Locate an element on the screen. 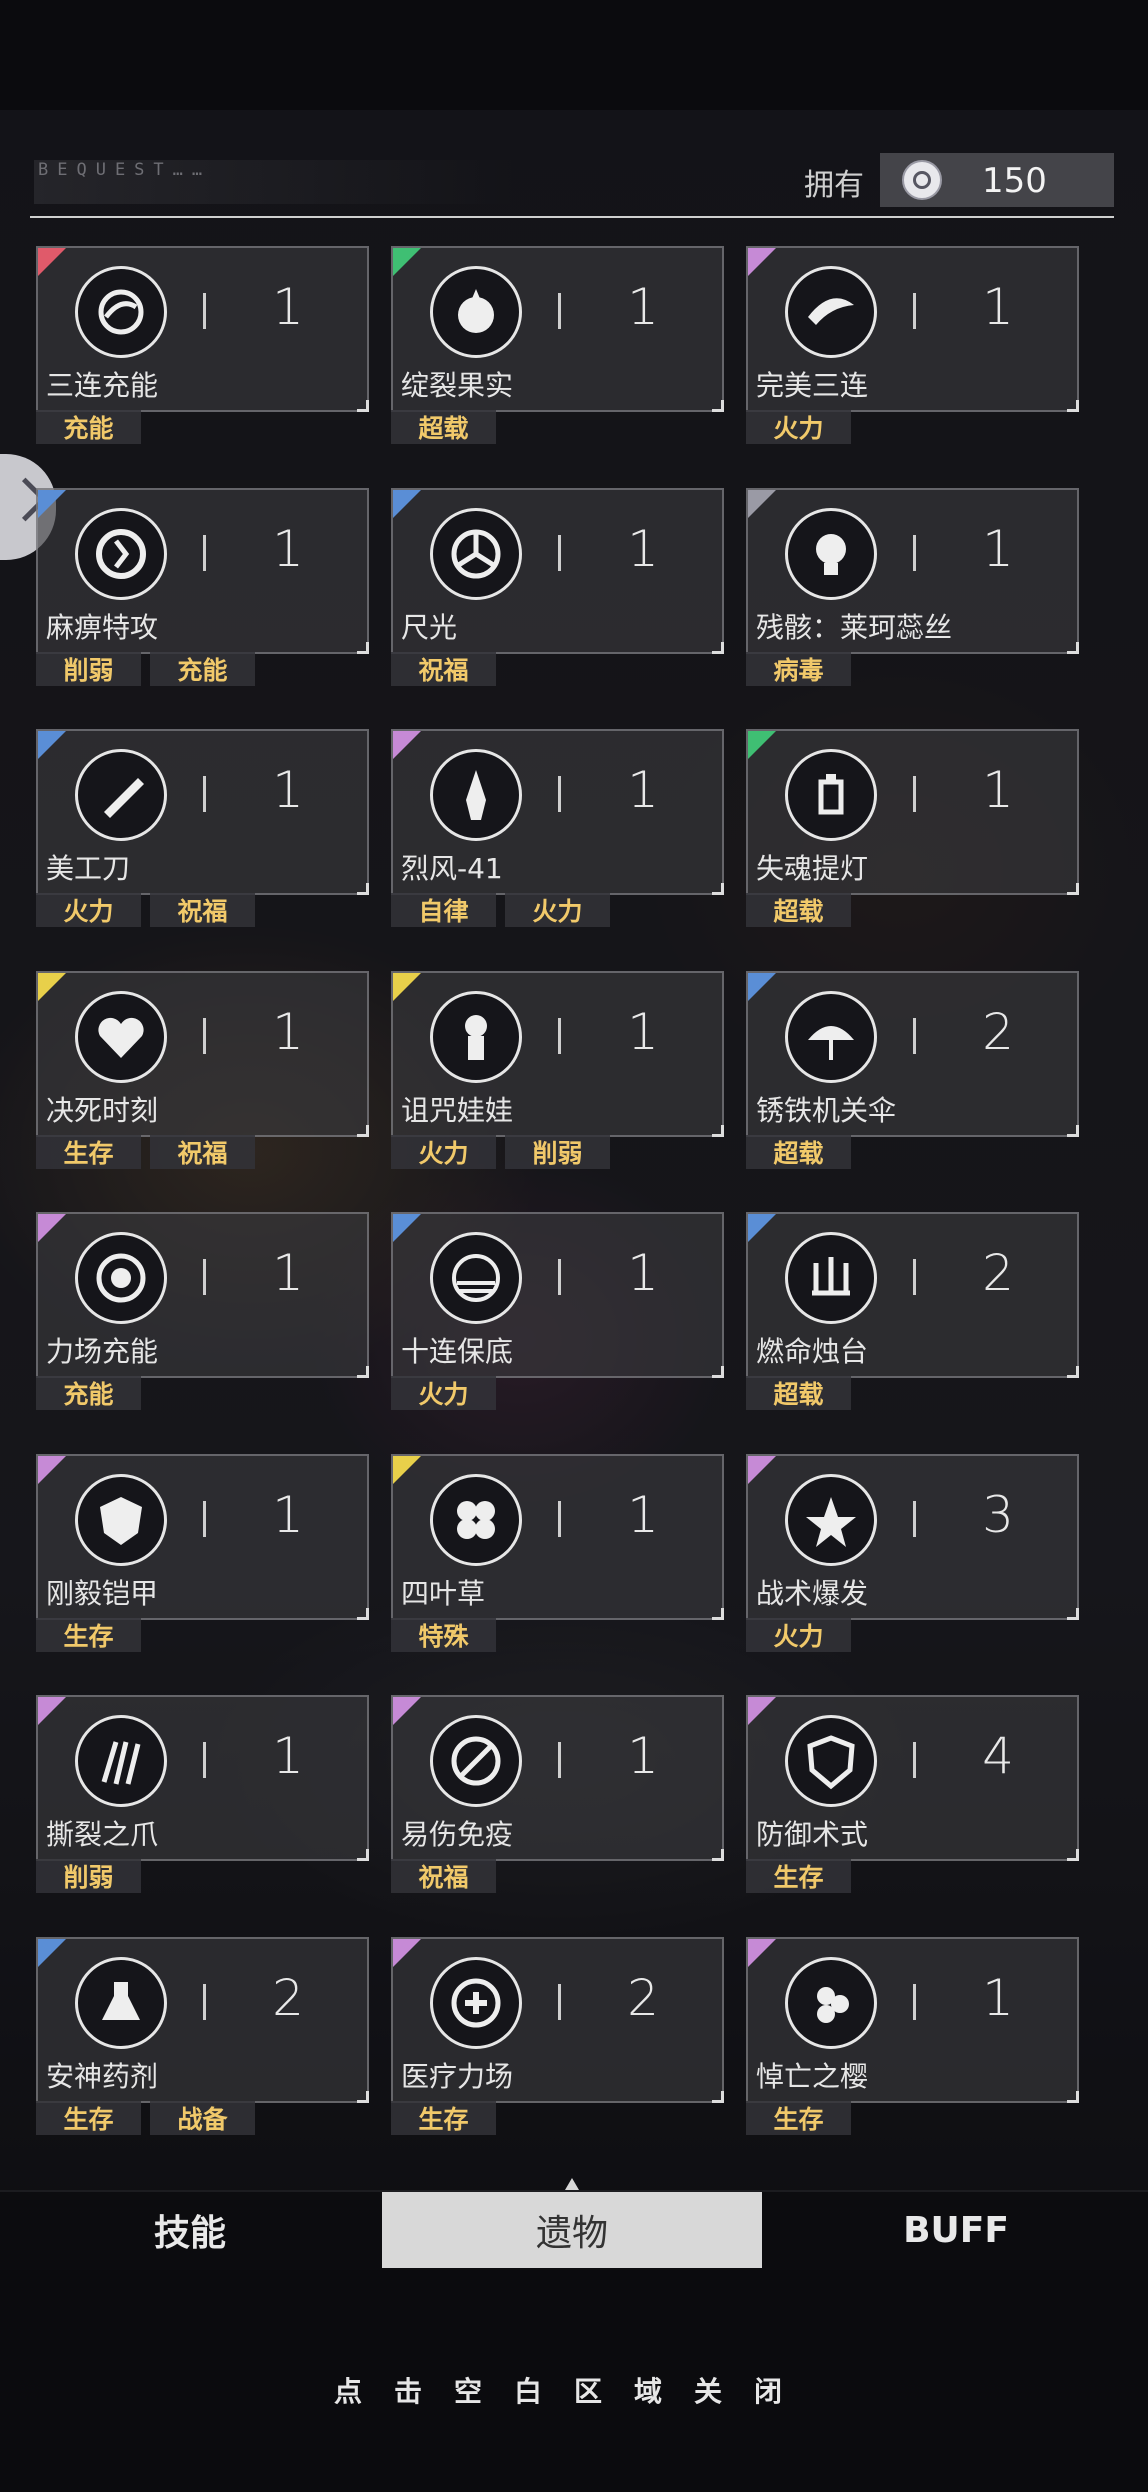  skull-remains-icon is located at coordinates (831, 554).